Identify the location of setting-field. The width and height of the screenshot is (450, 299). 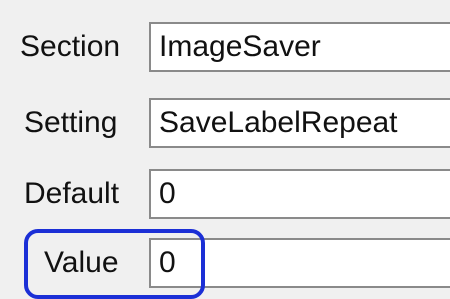
(299, 123).